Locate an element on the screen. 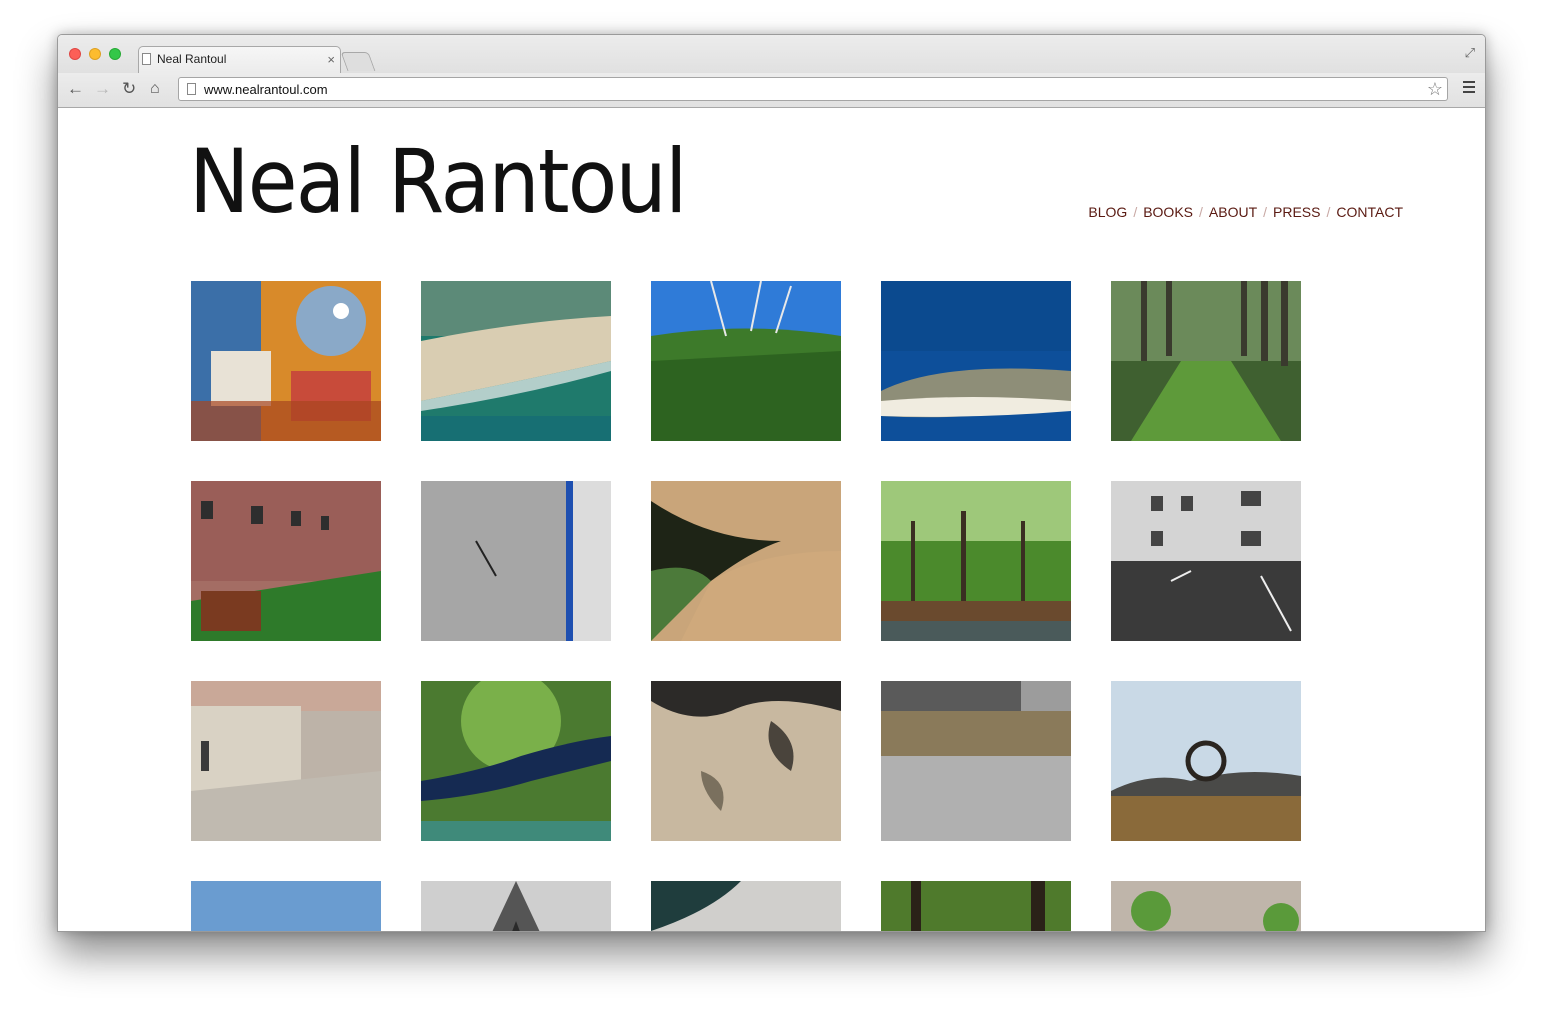 This screenshot has height=1010, width=1541. address-bar: www.nealrantoul.com ☆ is located at coordinates (813, 89).